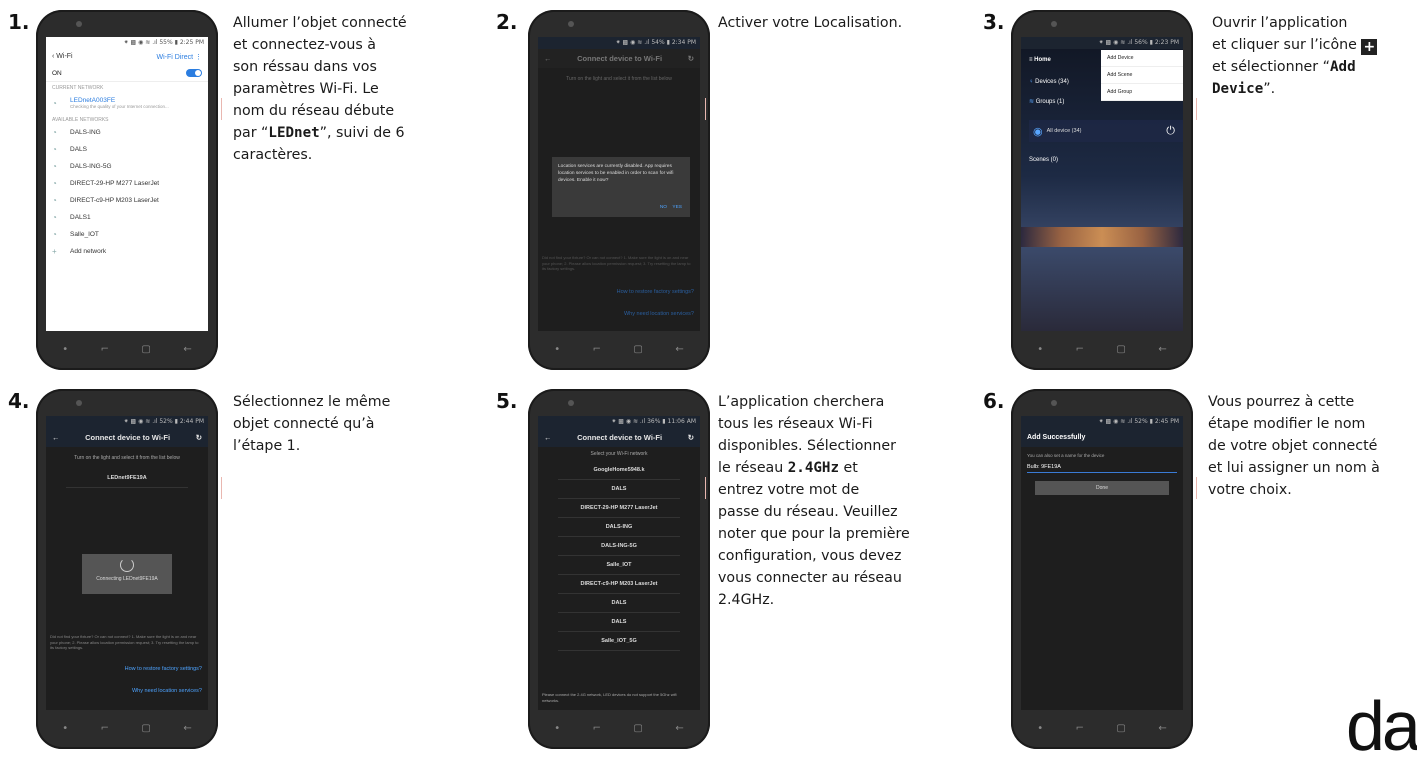 The image size is (1417, 759). Describe the element at coordinates (808, 512) in the screenshot. I see `text-line: passe du réseau. Veuillez` at that location.